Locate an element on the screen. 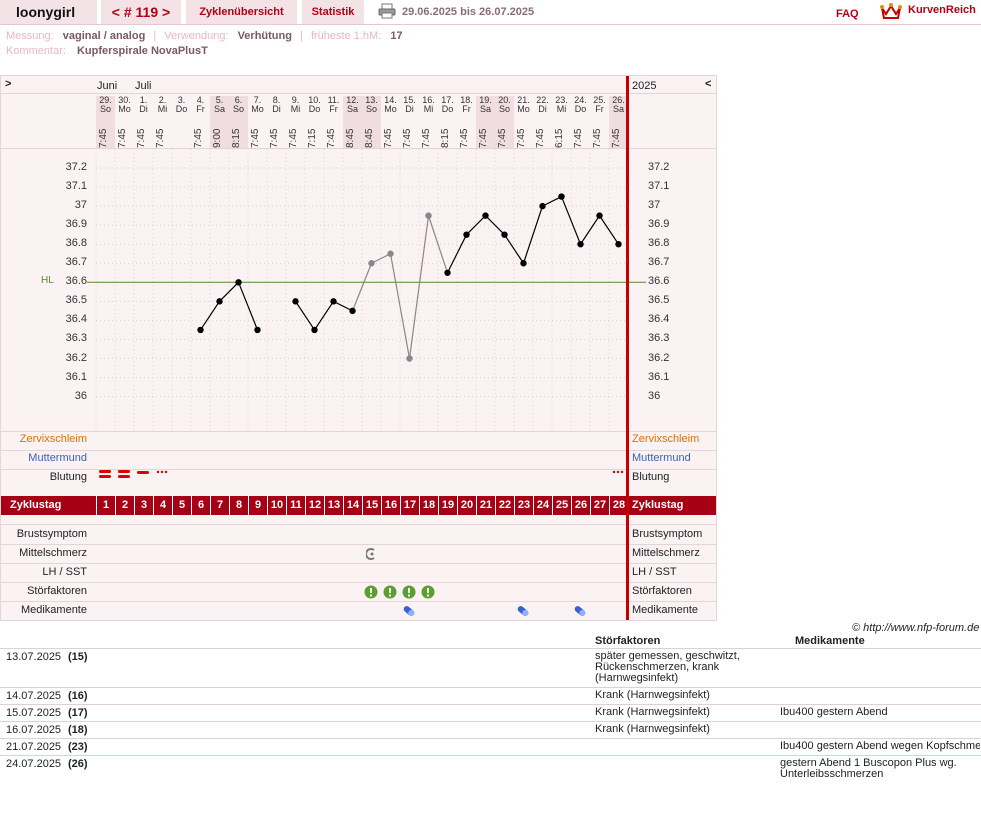 The height and width of the screenshot is (822, 981). tab-statistics: Statistik is located at coordinates (333, 12).